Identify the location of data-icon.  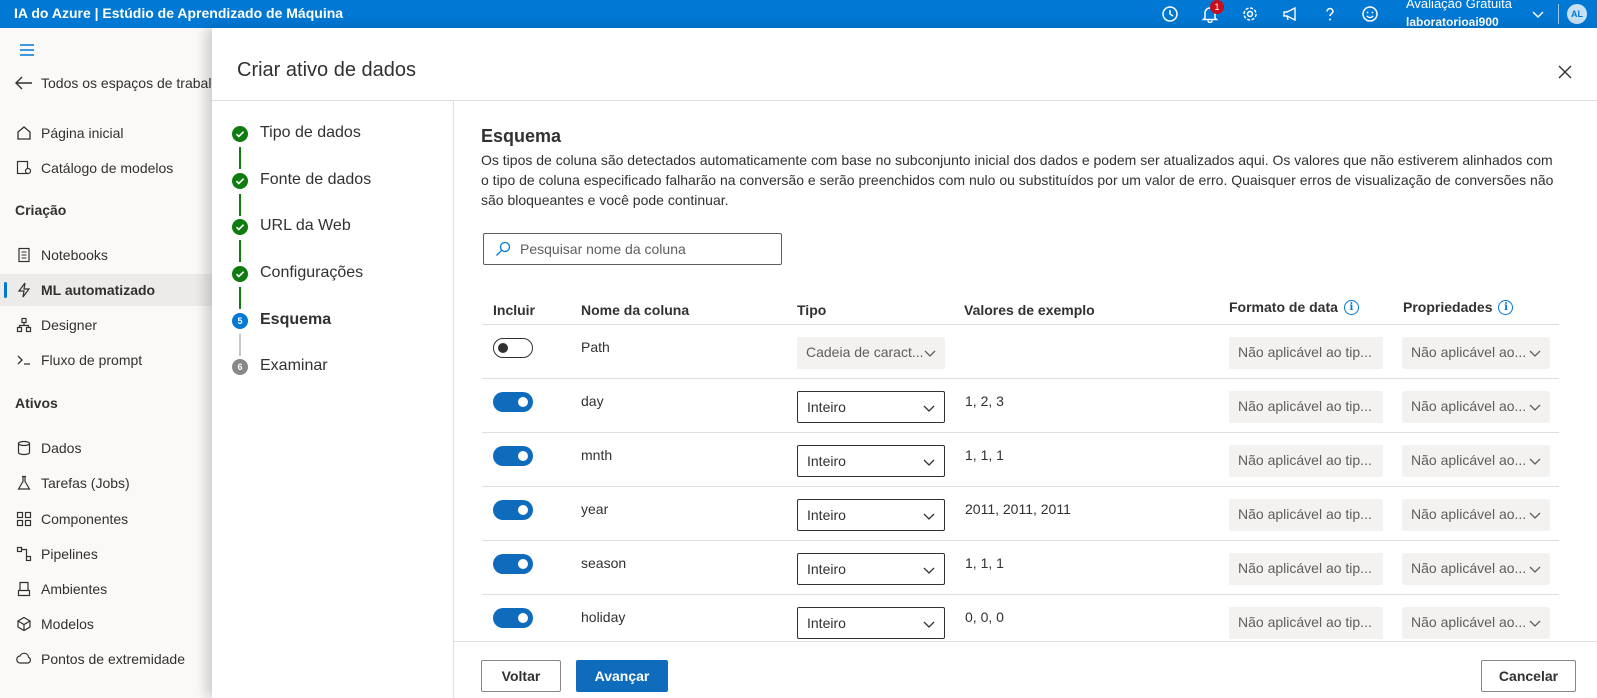
(24, 448).